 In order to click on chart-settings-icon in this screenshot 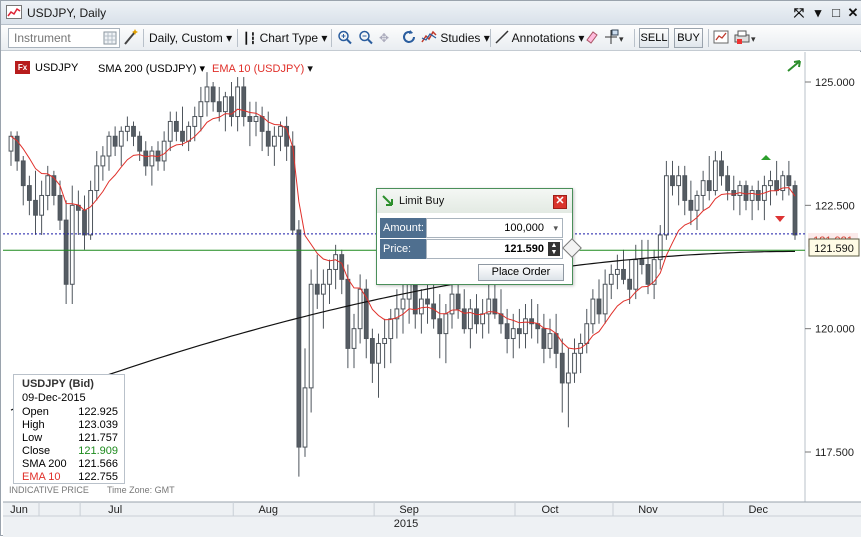, I will do `click(722, 38)`.